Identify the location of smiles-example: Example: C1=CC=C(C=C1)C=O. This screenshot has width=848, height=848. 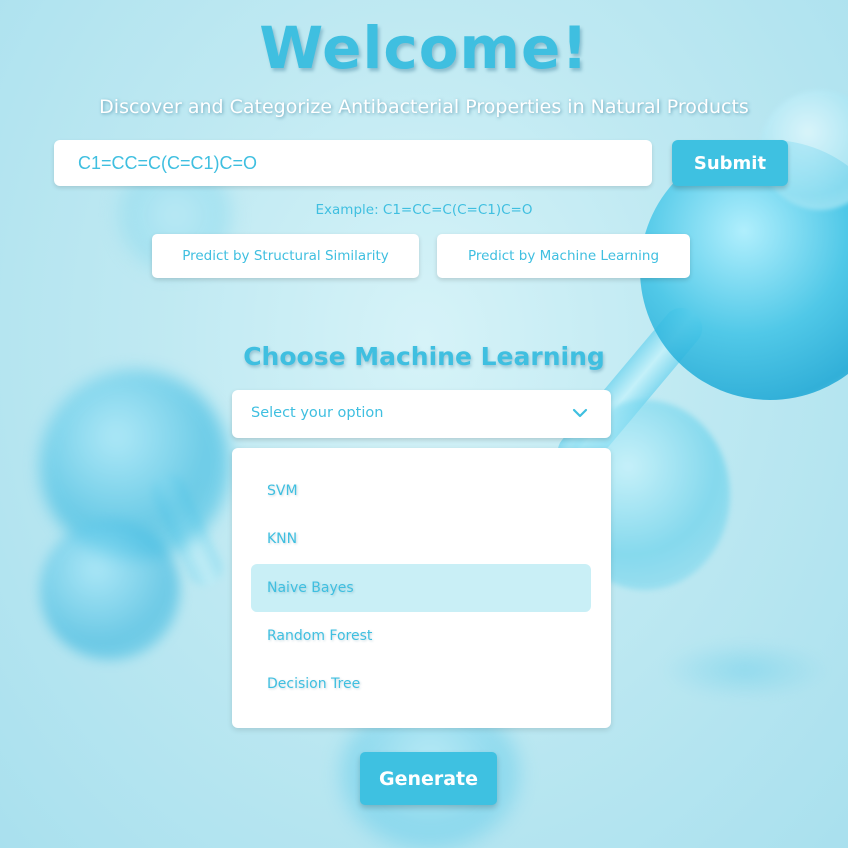
(424, 210).